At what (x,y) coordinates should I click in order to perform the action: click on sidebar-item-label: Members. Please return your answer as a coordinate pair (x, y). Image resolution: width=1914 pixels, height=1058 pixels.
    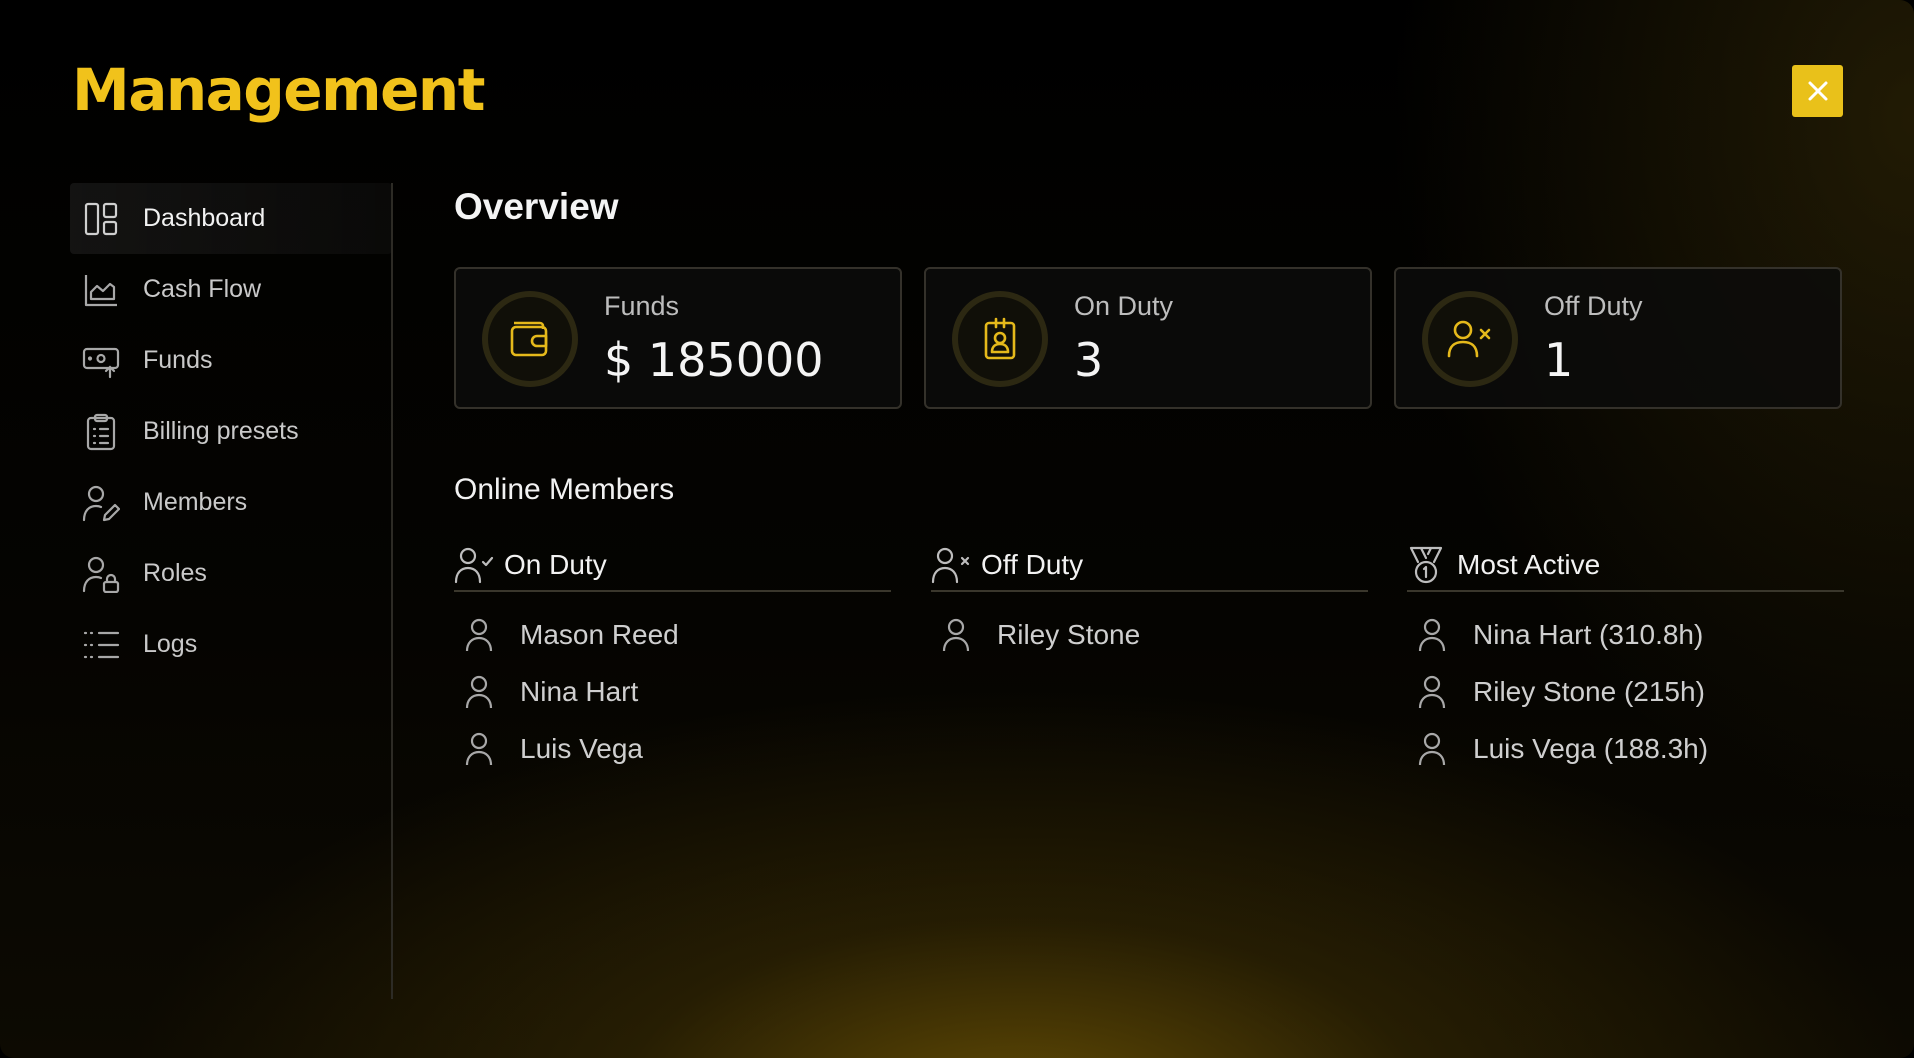
    Looking at the image, I should click on (195, 502).